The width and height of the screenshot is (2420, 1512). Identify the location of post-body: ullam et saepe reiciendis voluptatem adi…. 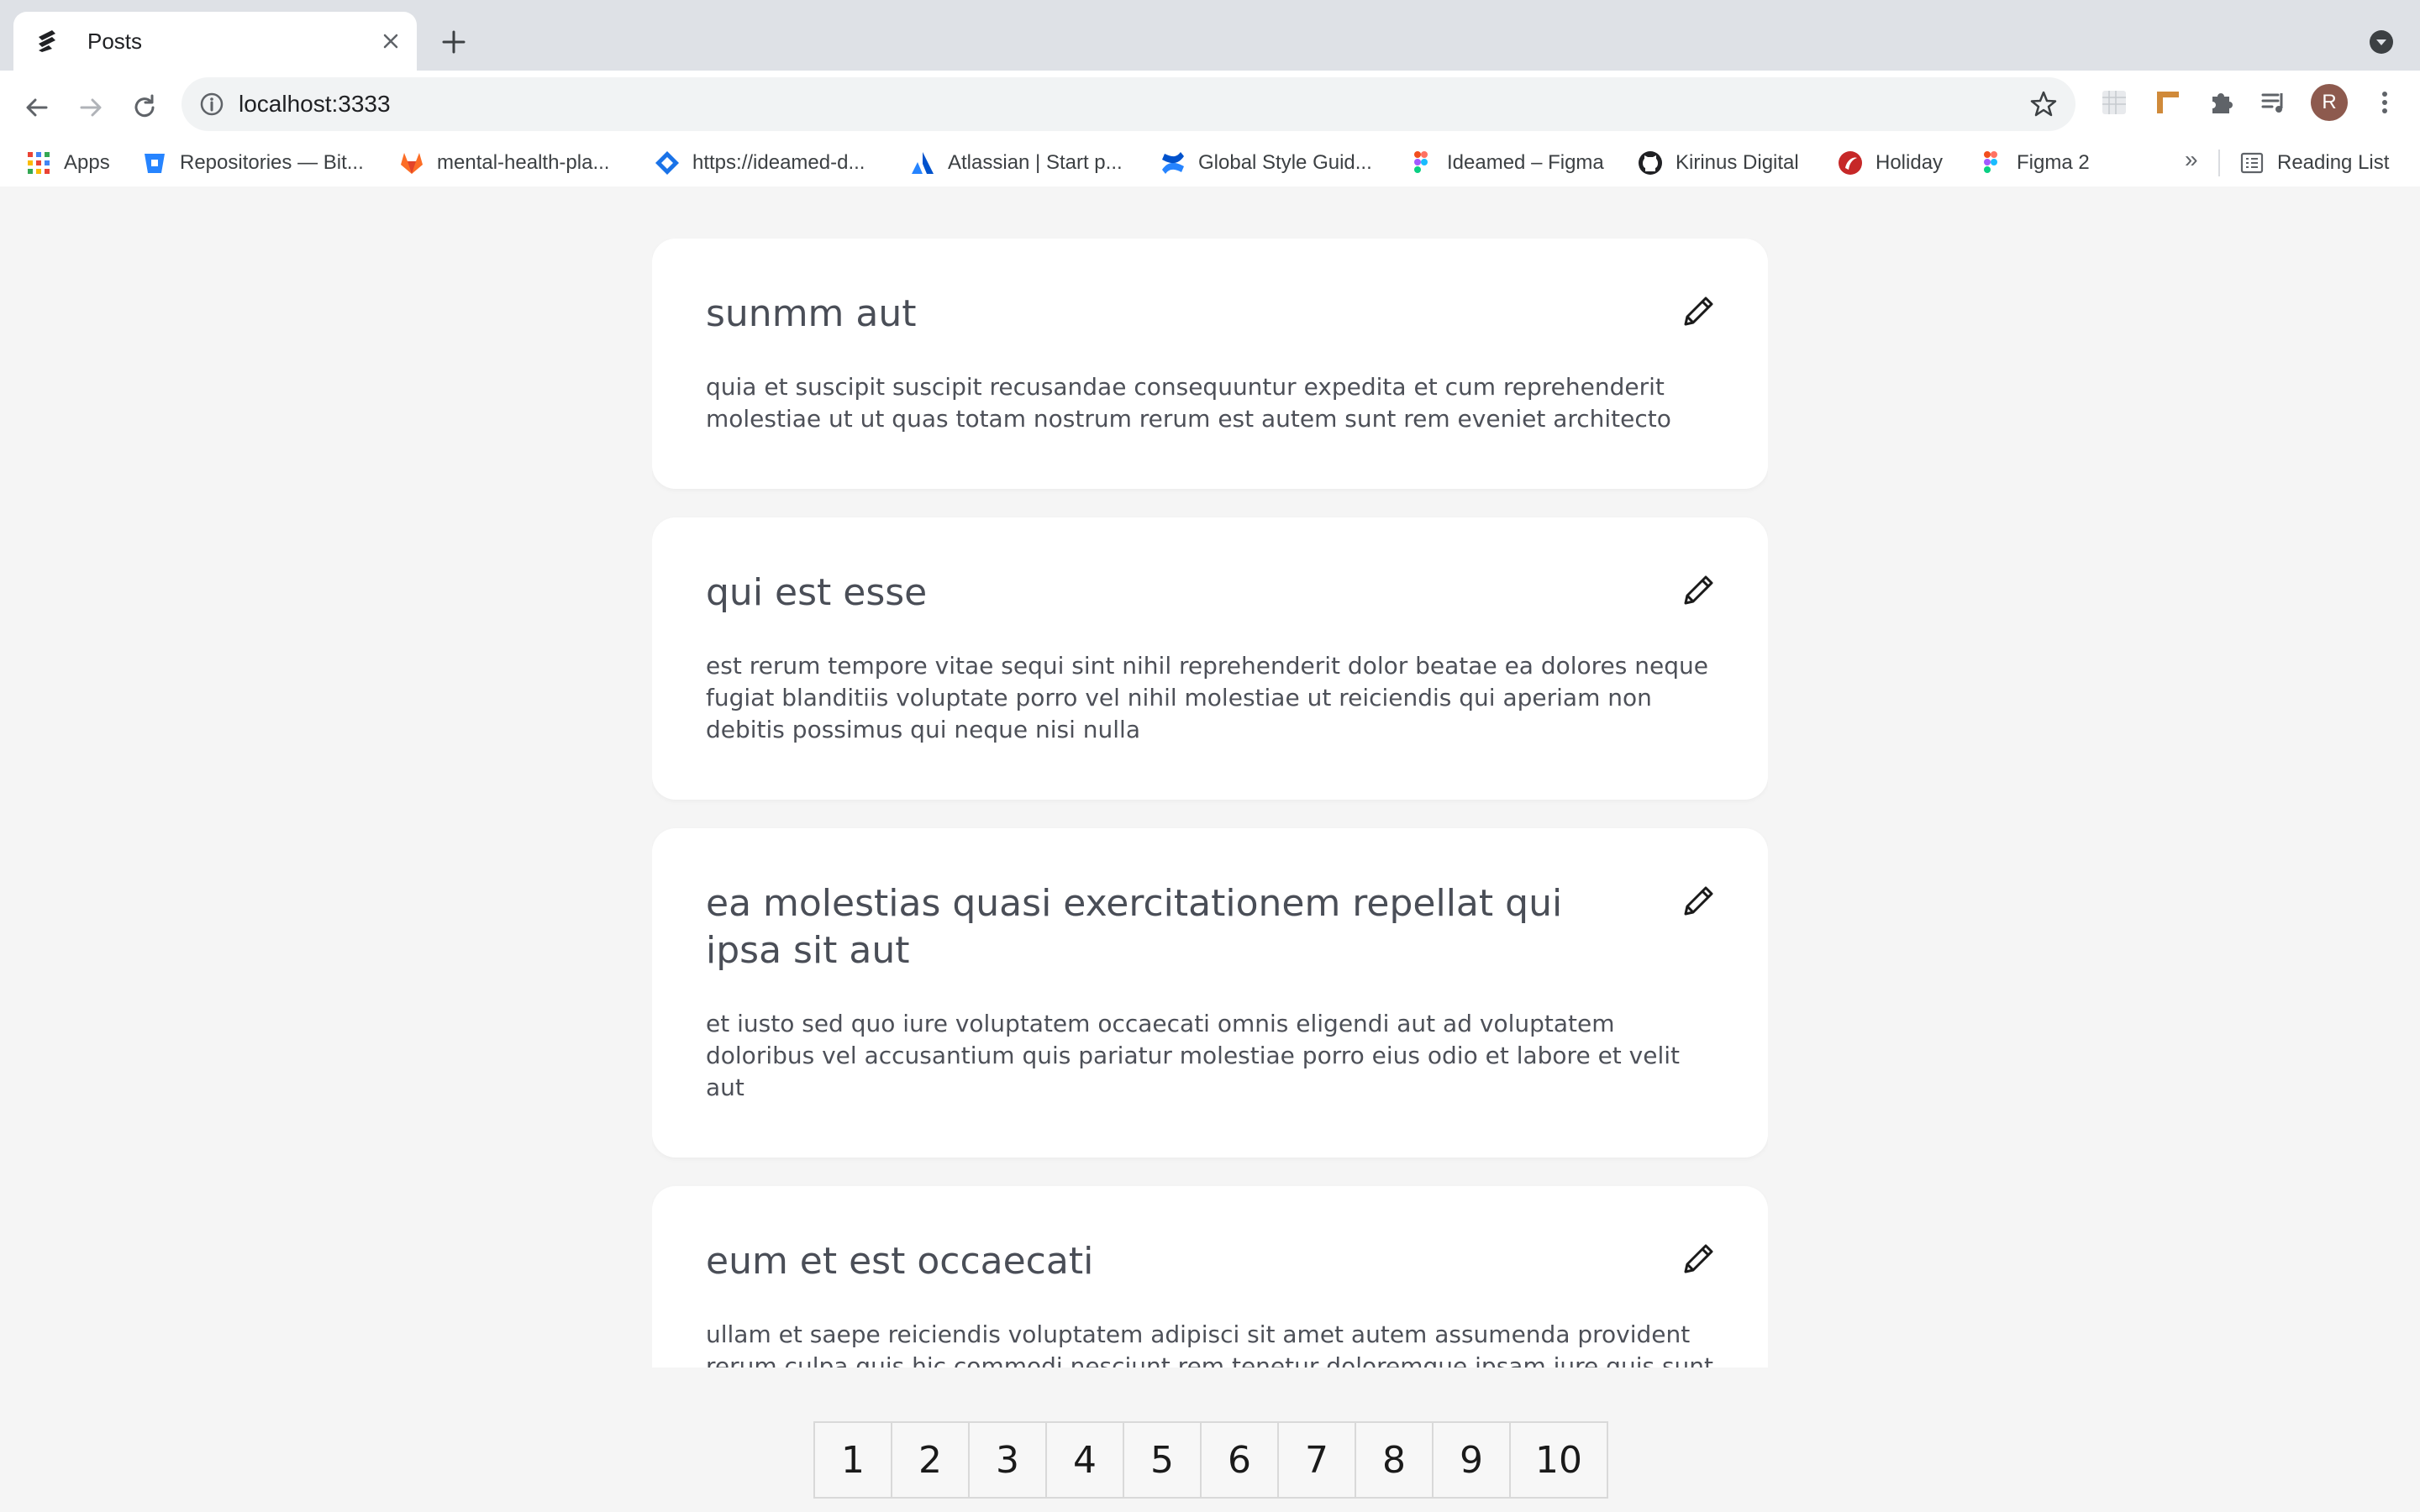
(1210, 1344).